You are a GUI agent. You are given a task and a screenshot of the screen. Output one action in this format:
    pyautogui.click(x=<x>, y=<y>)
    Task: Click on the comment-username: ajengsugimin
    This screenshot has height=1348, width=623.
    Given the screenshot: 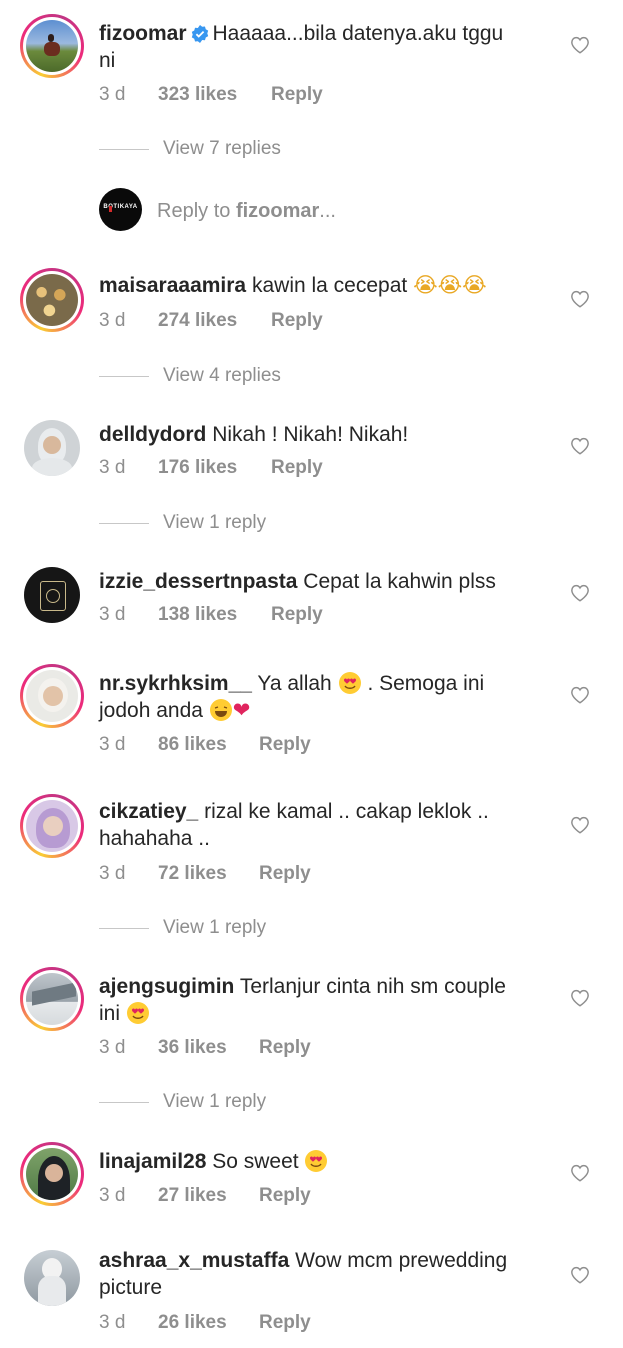 What is the action you would take?
    pyautogui.click(x=166, y=986)
    